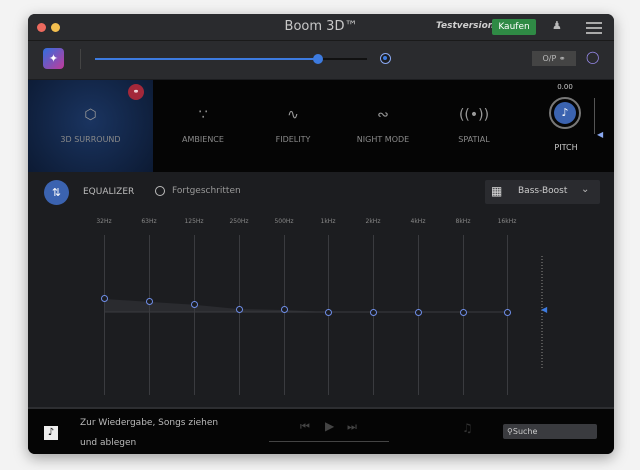 This screenshot has height=470, width=640. What do you see at coordinates (284, 315) in the screenshot?
I see `band-slider-500Hz` at bounding box center [284, 315].